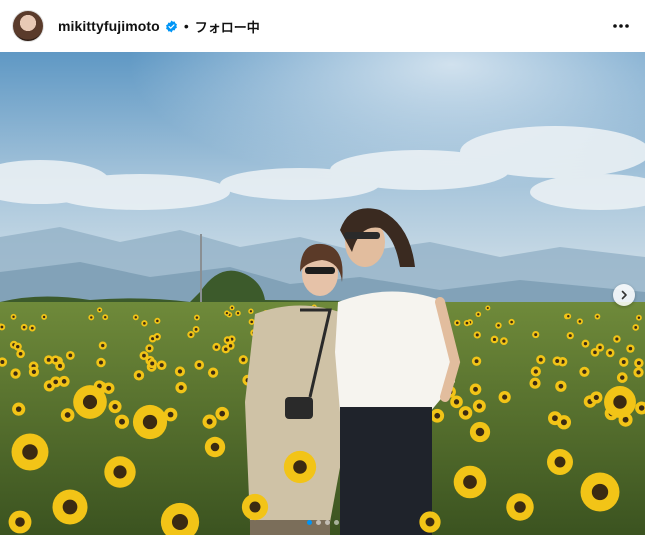  Describe the element at coordinates (28, 26) in the screenshot. I see `avatar` at that location.